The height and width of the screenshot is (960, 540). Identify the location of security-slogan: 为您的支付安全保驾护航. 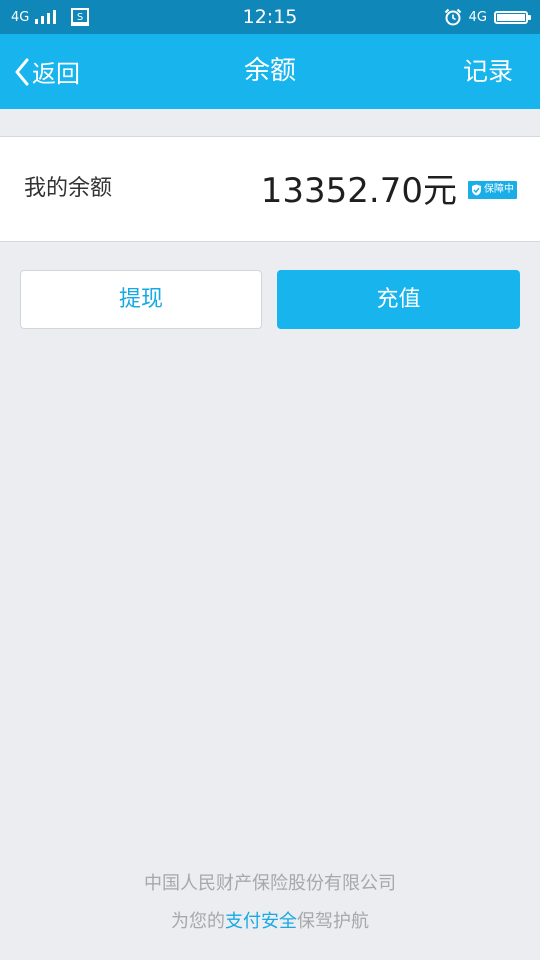
(270, 920).